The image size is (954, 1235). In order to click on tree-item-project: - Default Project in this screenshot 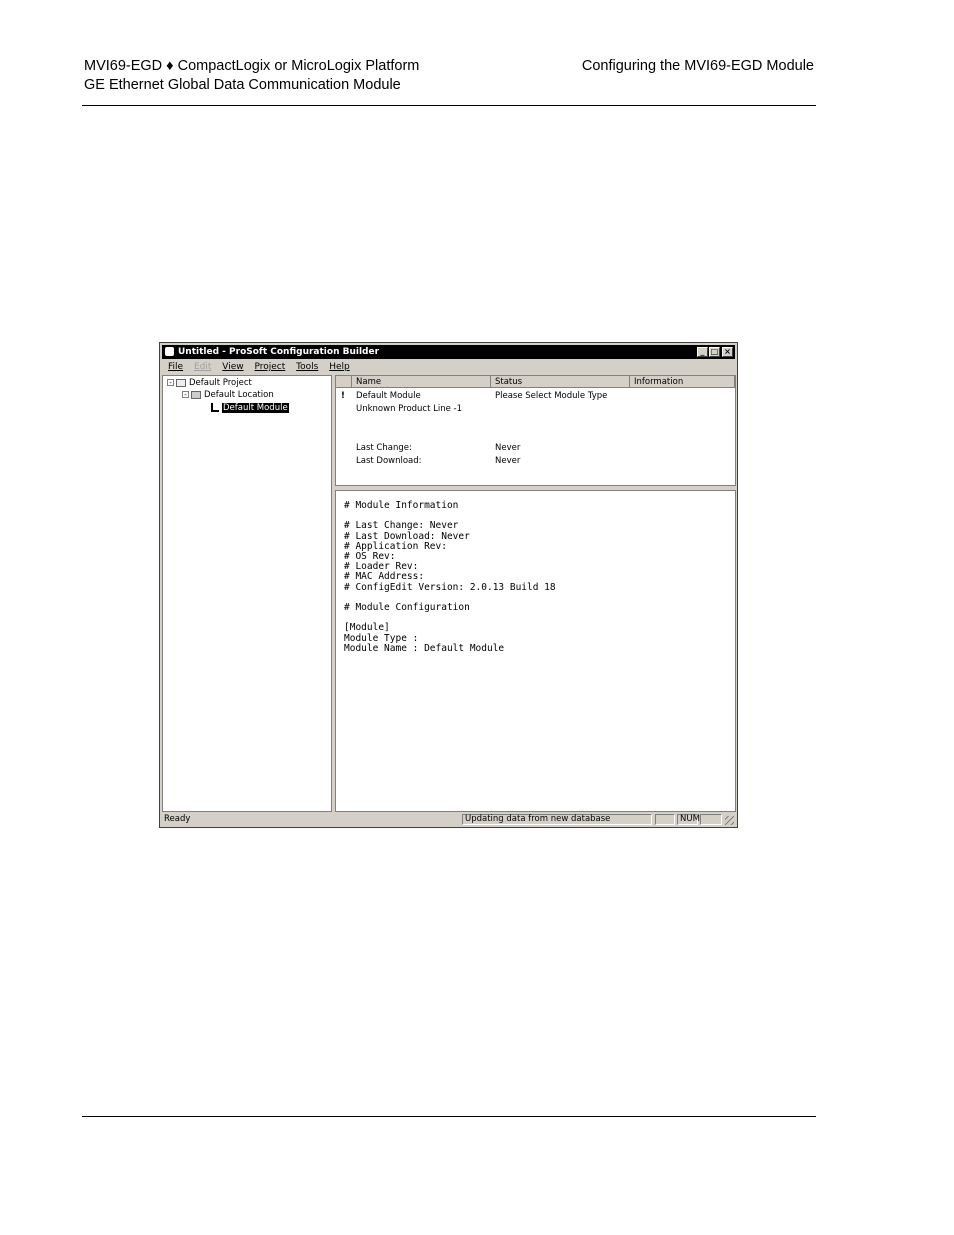, I will do `click(209, 383)`.